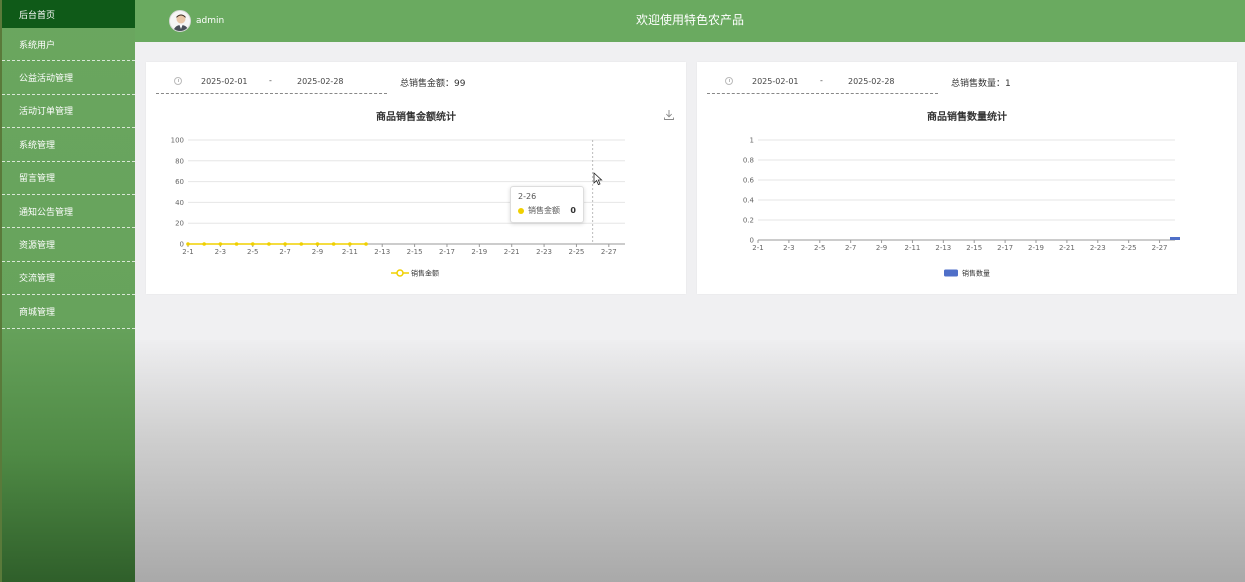 The width and height of the screenshot is (1245, 582). I want to click on sidebar-item-notices: 通知公告管理, so click(68, 212).